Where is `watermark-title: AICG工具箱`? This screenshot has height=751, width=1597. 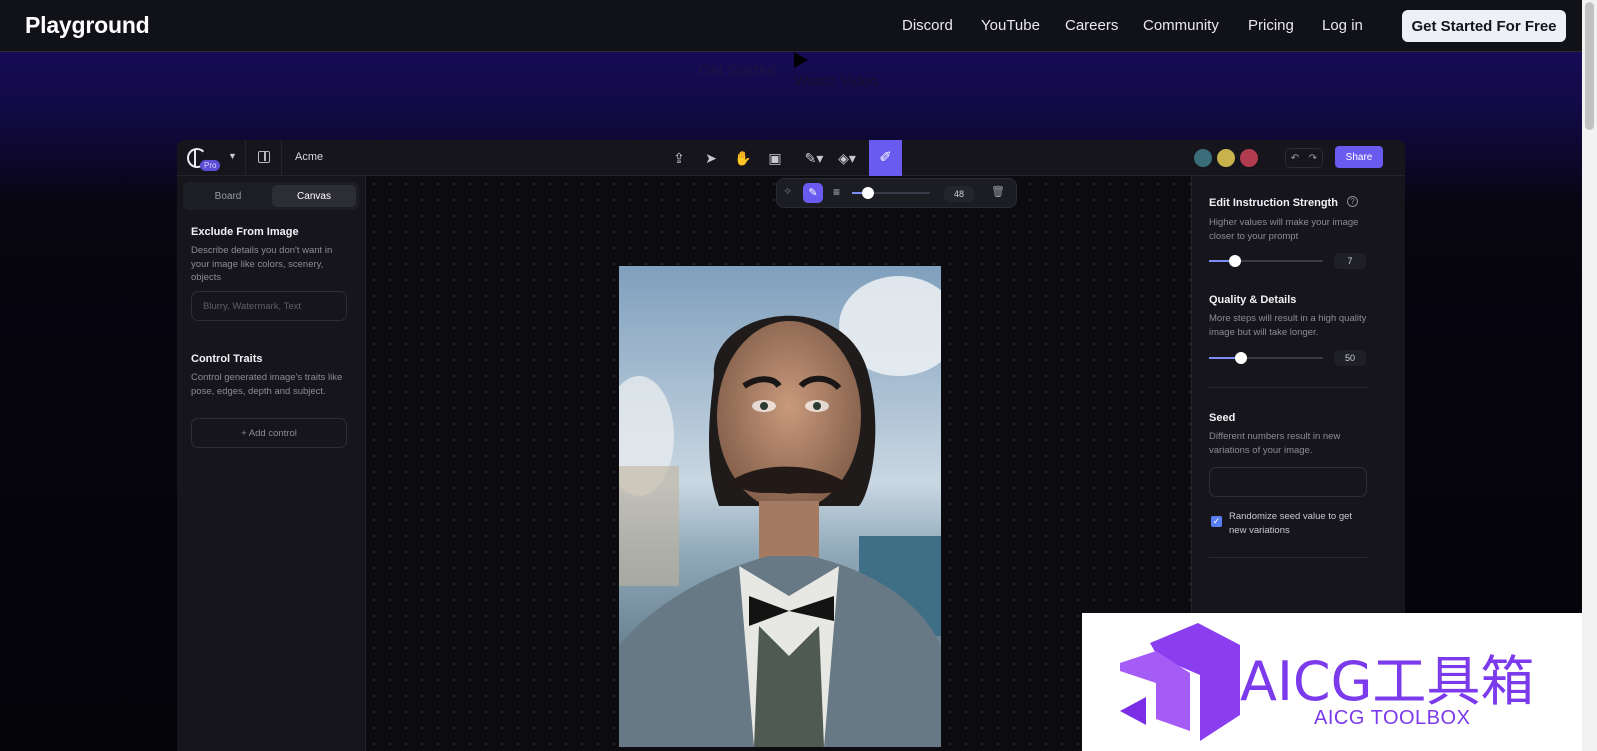
watermark-title: AICG工具箱 is located at coordinates (1387, 681).